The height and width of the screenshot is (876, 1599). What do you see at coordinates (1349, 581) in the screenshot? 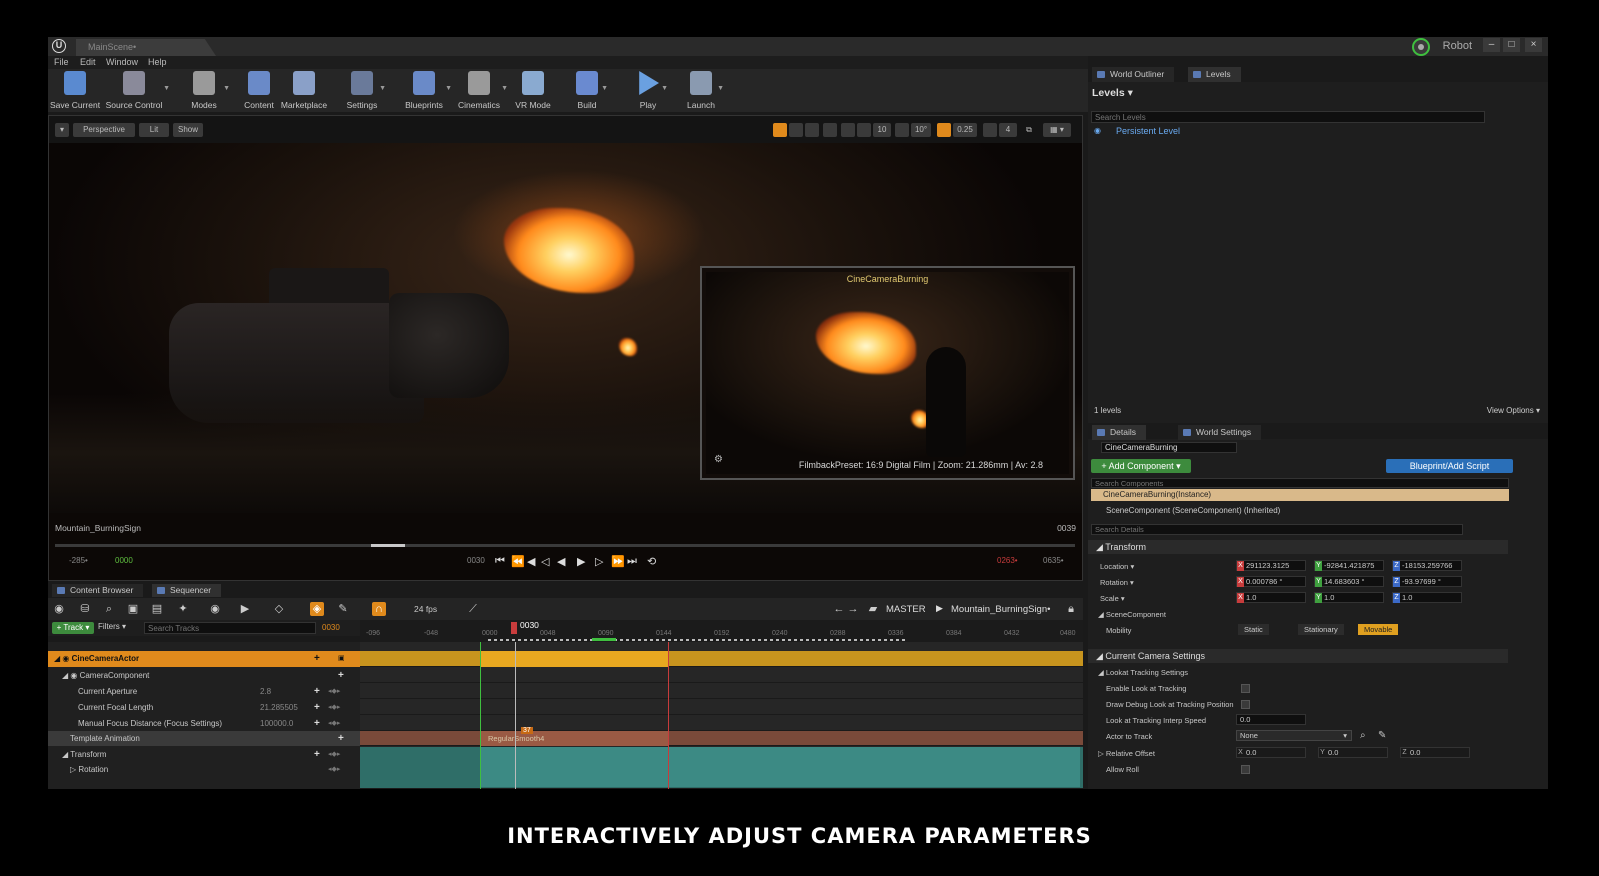
I see `rotation-y-field: Y 14.683603 °` at bounding box center [1349, 581].